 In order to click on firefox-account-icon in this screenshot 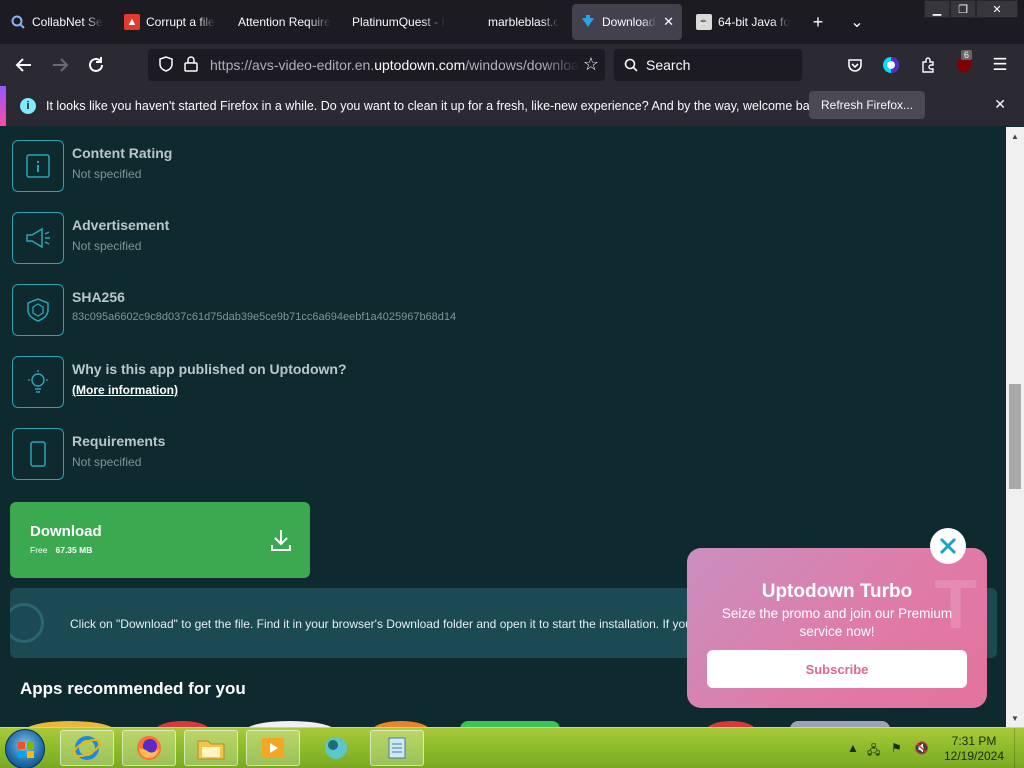, I will do `click(891, 65)`.